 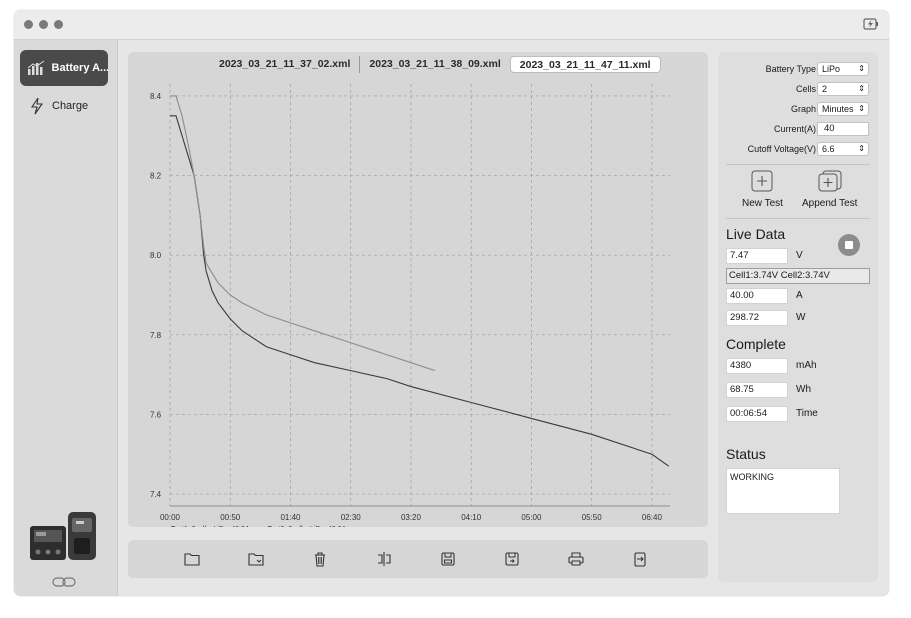 I want to click on current-row: Current(A) 40, so click(x=798, y=129).